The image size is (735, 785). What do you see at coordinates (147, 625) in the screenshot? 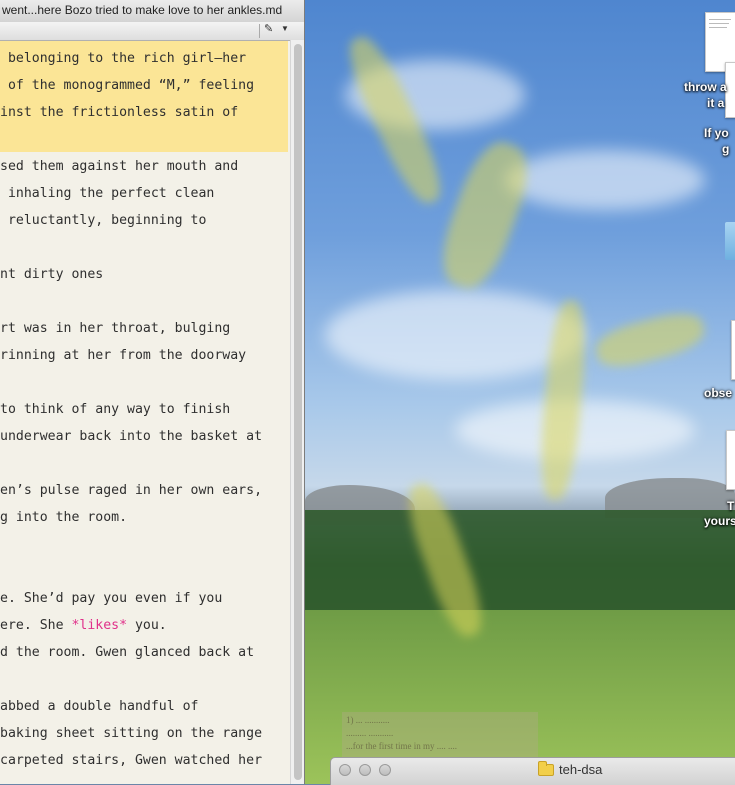
I see `text-segment: you.` at bounding box center [147, 625].